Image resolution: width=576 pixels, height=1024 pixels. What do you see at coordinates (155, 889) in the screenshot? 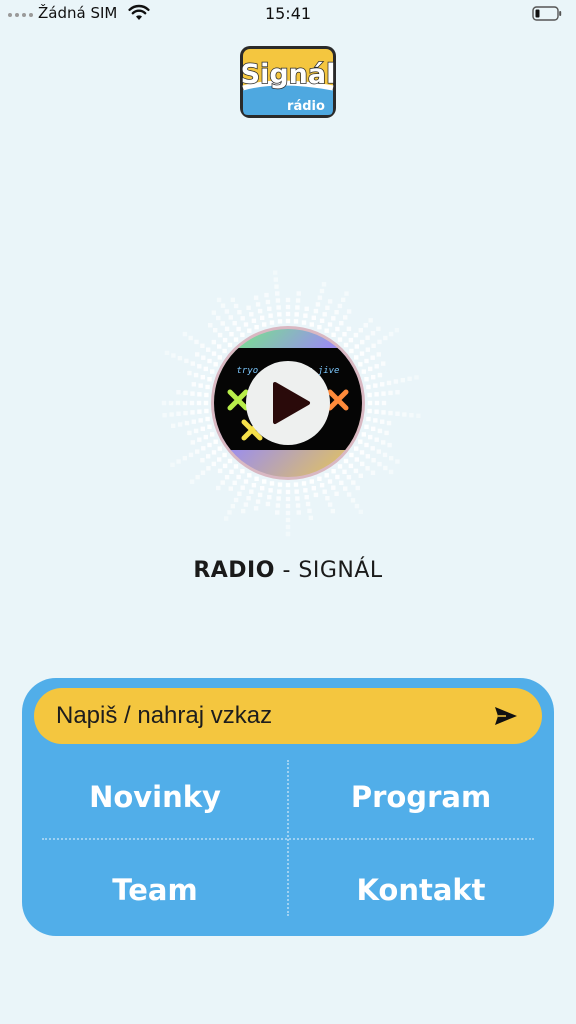
I see `menu-item-team: Team` at bounding box center [155, 889].